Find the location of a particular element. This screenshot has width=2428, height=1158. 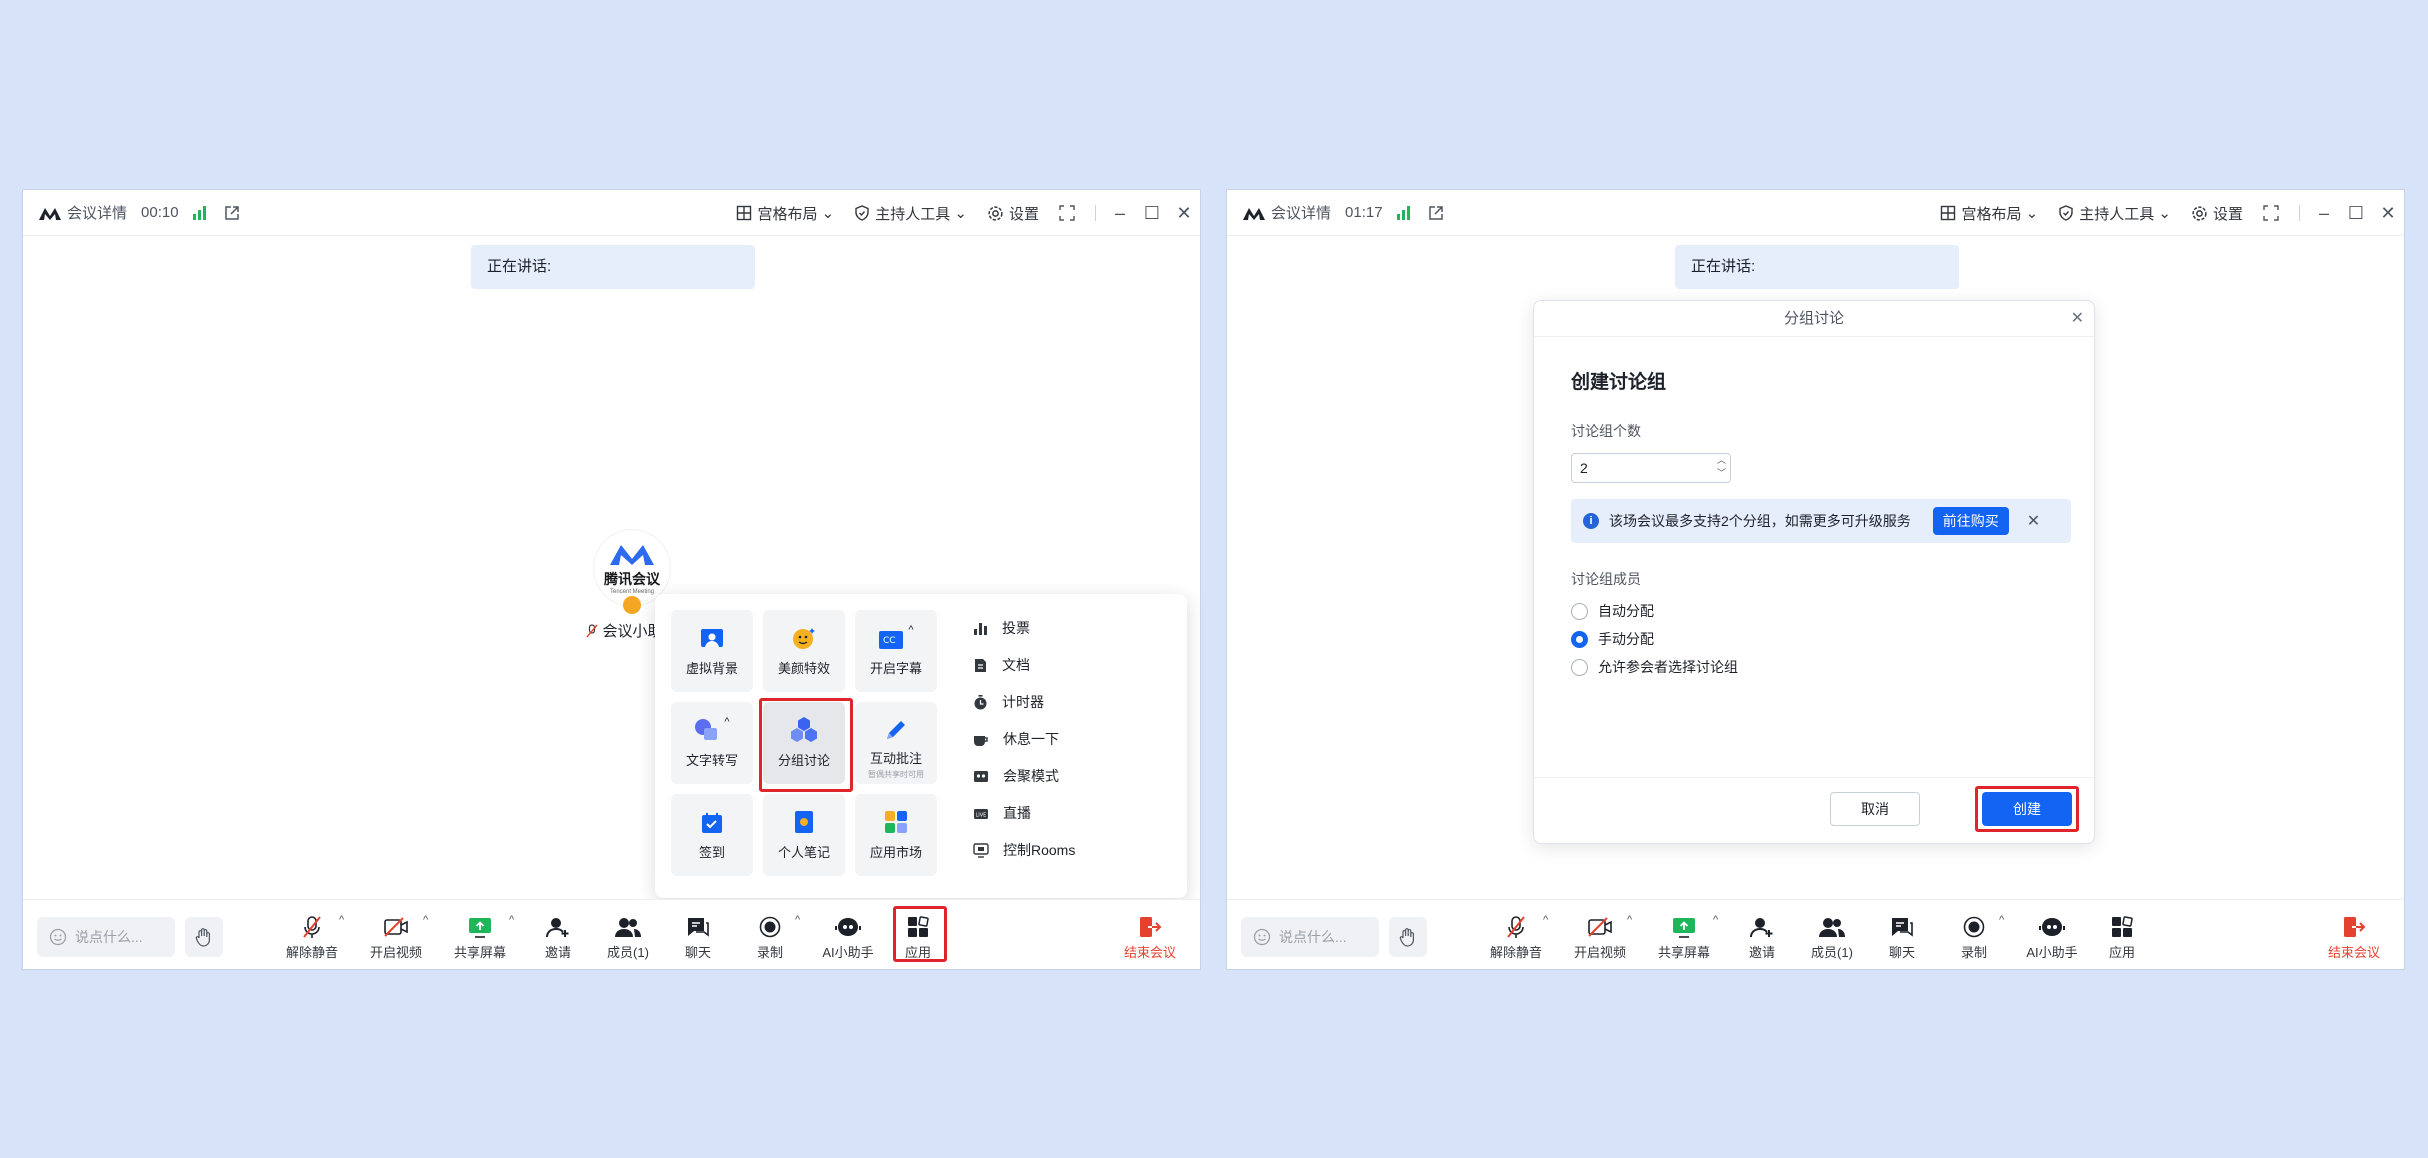

list-item-rooms: 控制Rooms is located at coordinates (1024, 850).